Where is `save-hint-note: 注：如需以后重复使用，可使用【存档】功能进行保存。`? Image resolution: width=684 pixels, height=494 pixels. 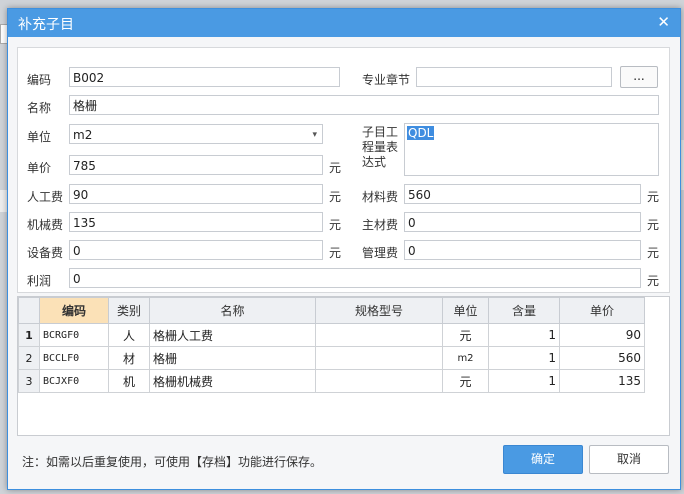 save-hint-note: 注：如需以后重复使用，可使用【存档】功能进行保存。 is located at coordinates (172, 462).